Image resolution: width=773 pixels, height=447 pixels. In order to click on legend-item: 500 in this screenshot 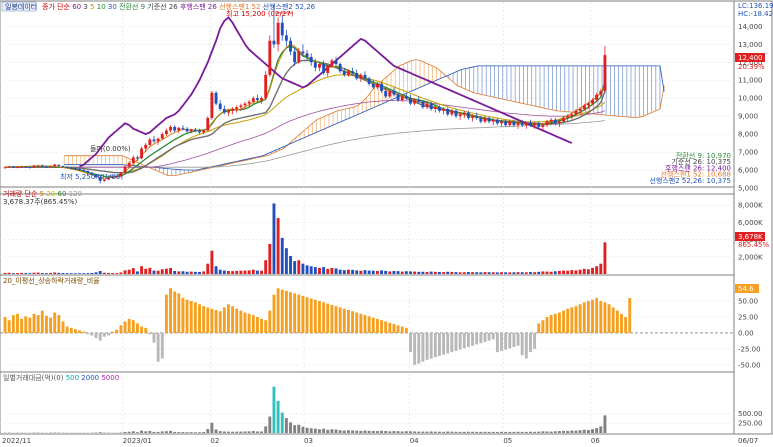, I will do `click(71, 378)`.